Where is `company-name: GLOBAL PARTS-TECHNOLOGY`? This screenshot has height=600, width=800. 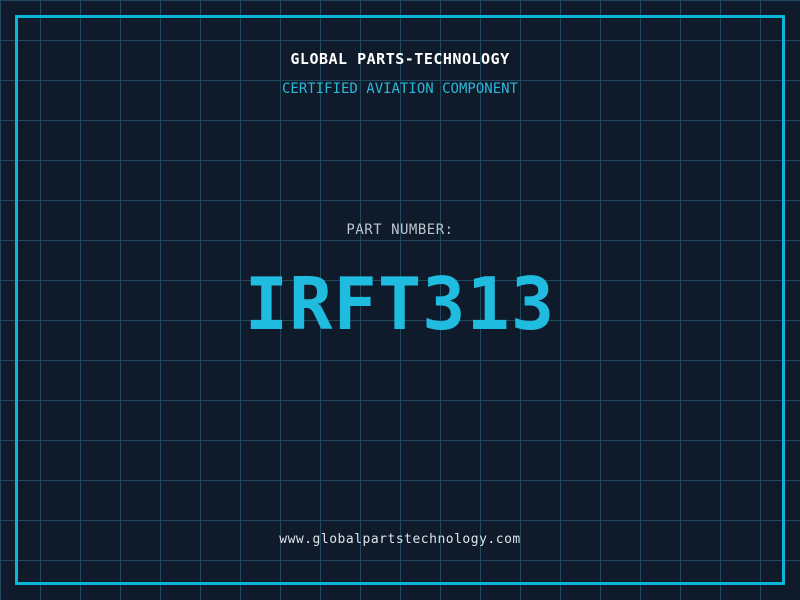
company-name: GLOBAL PARTS-TECHNOLOGY is located at coordinates (400, 59).